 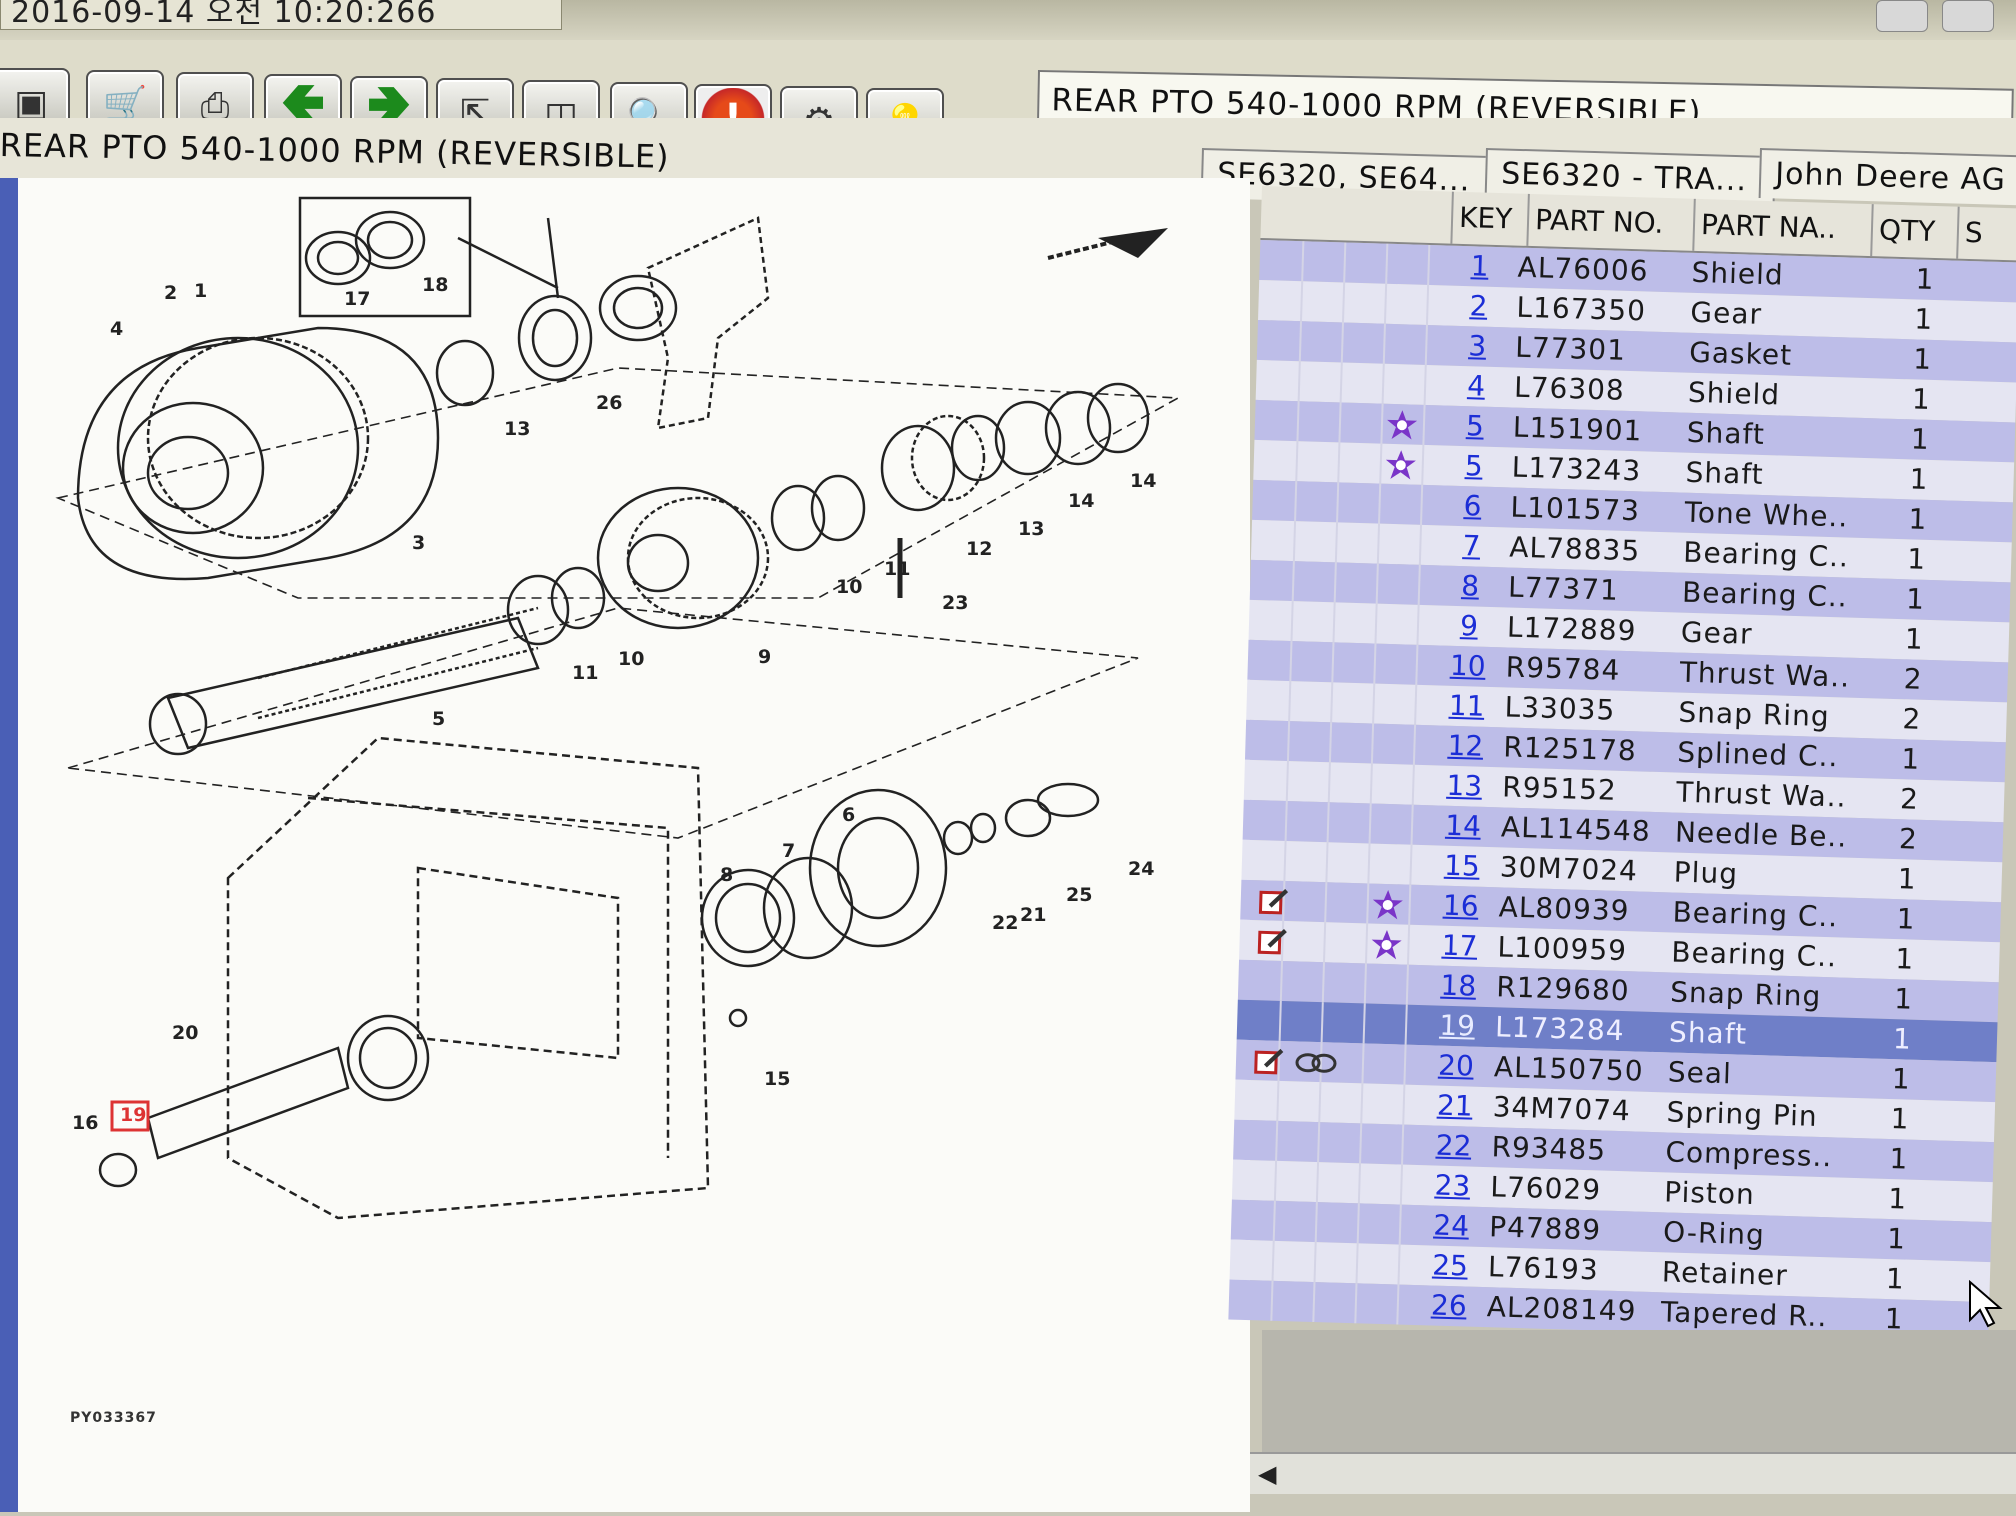 I want to click on row-part-name: Shield, so click(x=1734, y=393).